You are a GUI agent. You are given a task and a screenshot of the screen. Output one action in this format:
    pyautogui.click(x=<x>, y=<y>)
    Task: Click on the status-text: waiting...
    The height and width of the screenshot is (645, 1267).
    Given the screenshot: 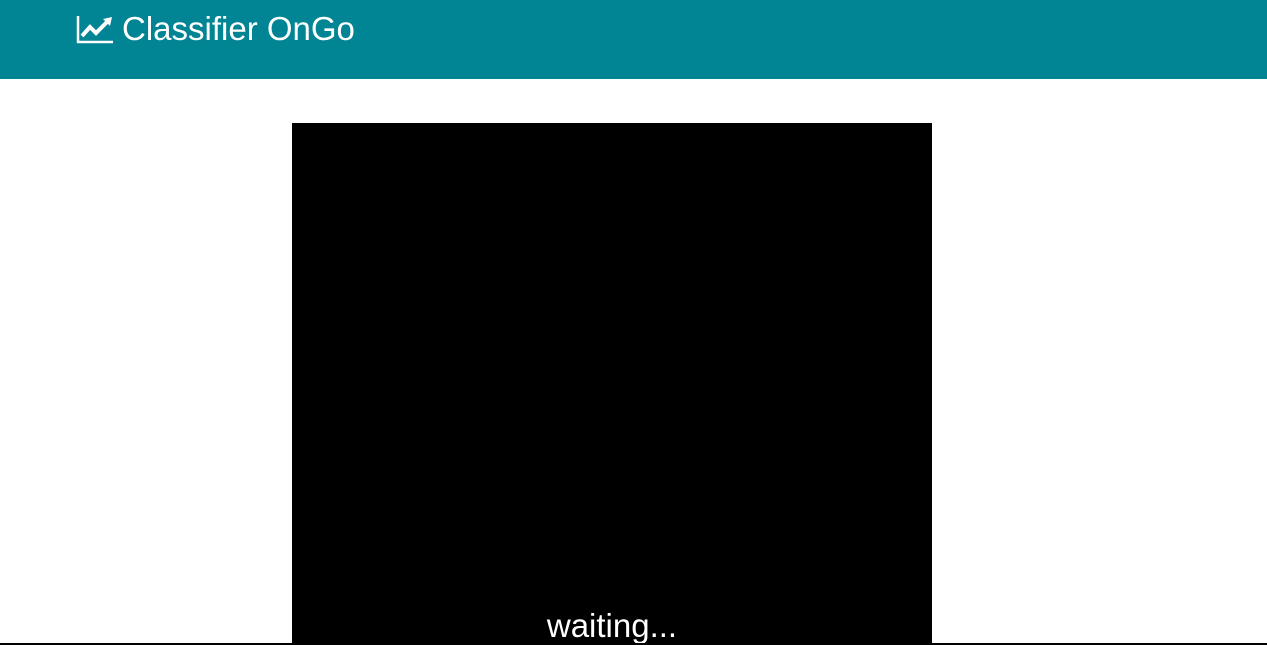 What is the action you would take?
    pyautogui.click(x=612, y=625)
    